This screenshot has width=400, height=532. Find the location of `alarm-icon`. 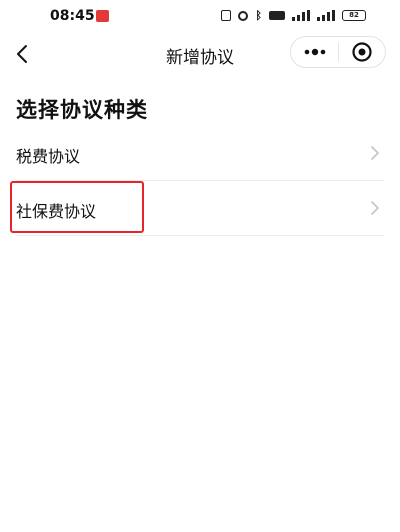

alarm-icon is located at coordinates (243, 15).